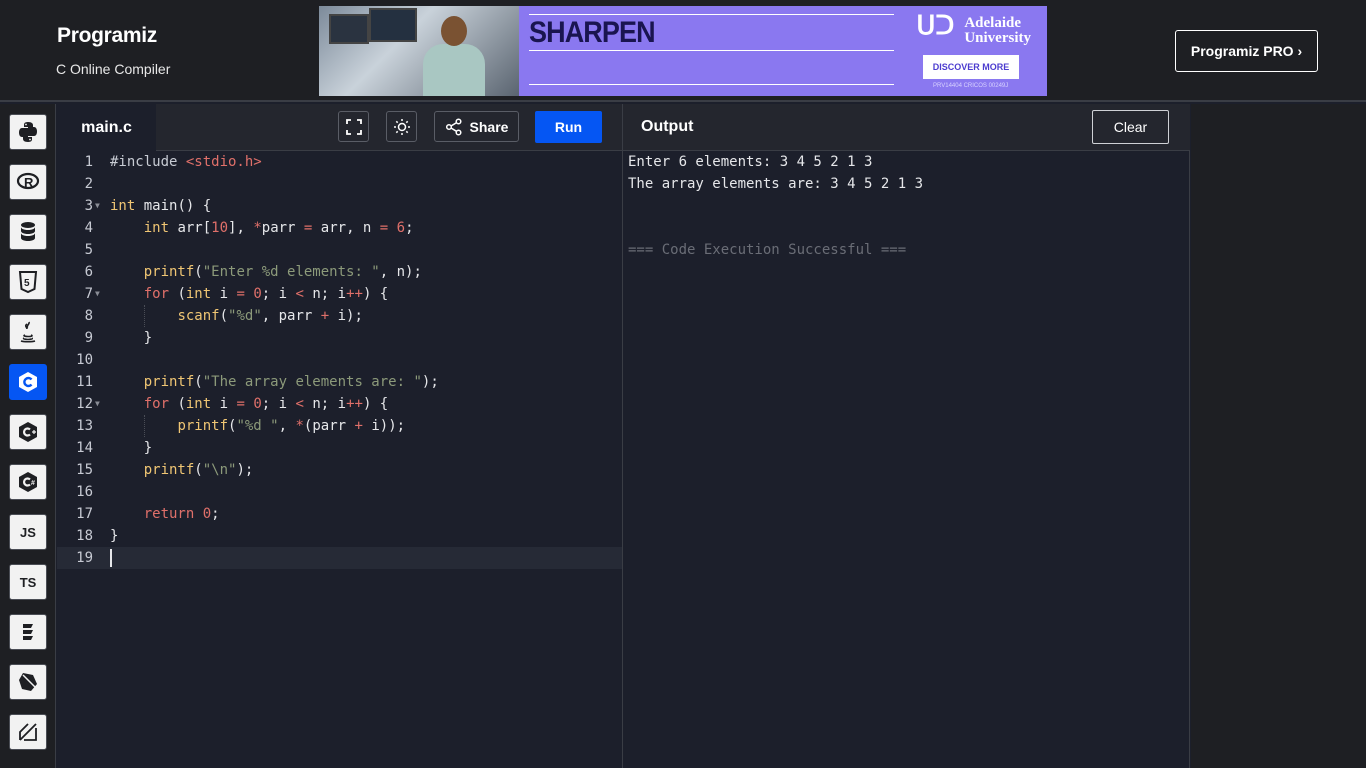 The width and height of the screenshot is (1366, 768). Describe the element at coordinates (476, 126) in the screenshot. I see `share-button: Share` at that location.